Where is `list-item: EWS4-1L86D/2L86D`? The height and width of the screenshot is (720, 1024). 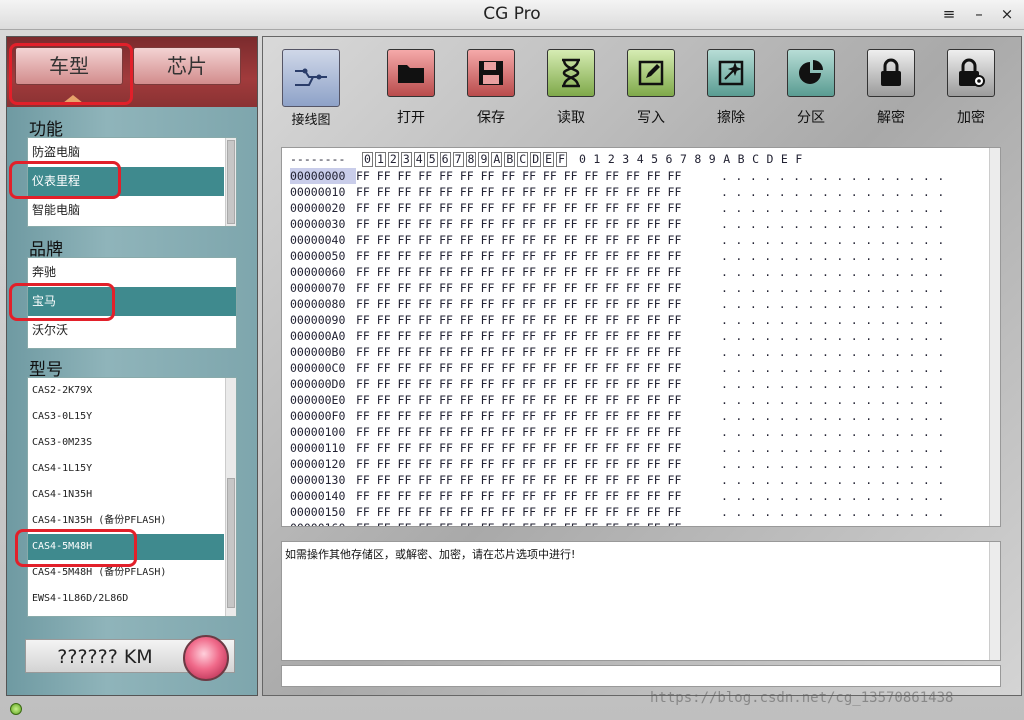 list-item: EWS4-1L86D/2L86D is located at coordinates (126, 599).